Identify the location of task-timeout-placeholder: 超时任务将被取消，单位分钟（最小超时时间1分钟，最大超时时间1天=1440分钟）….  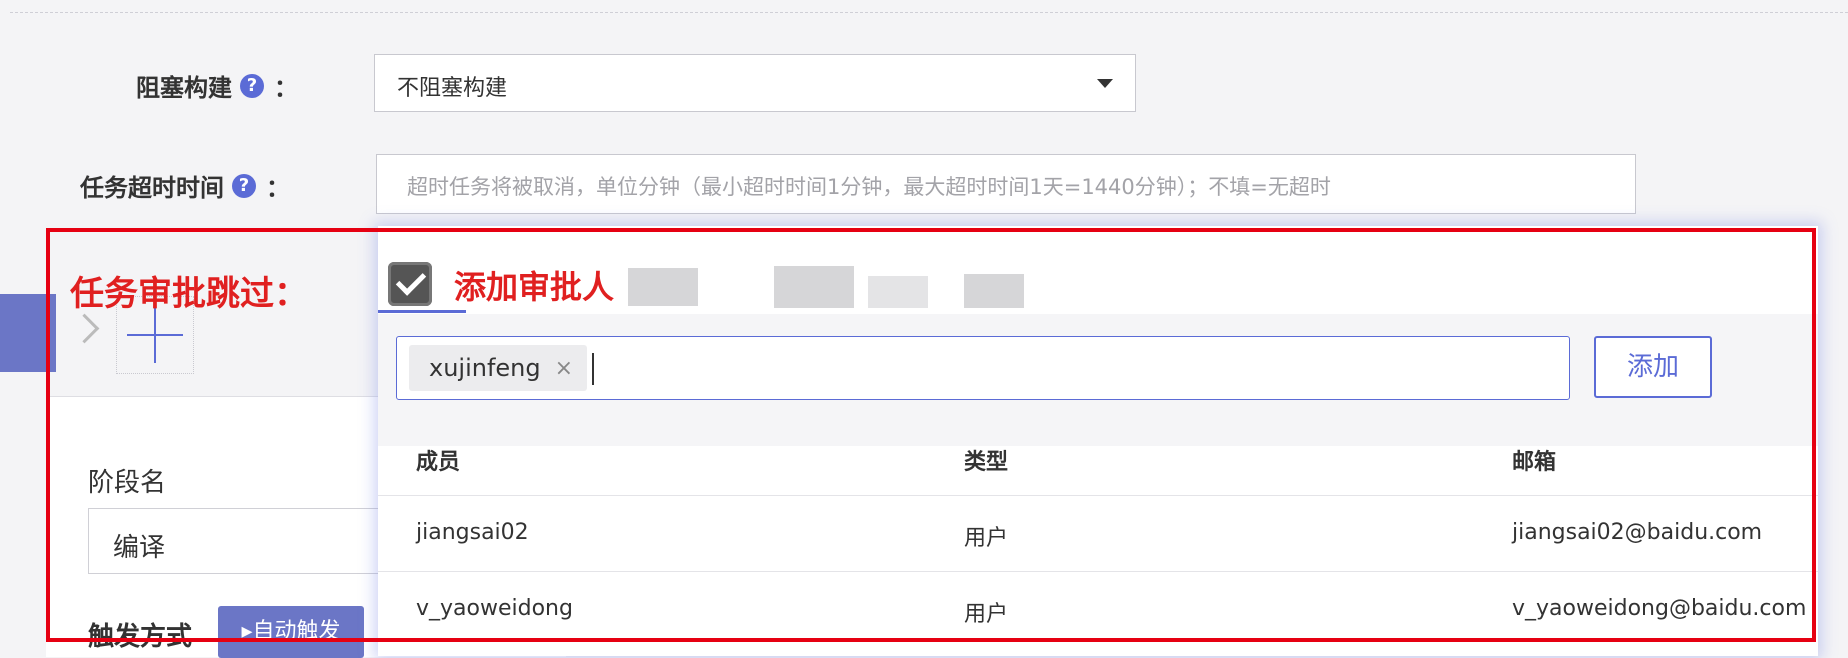
(869, 187).